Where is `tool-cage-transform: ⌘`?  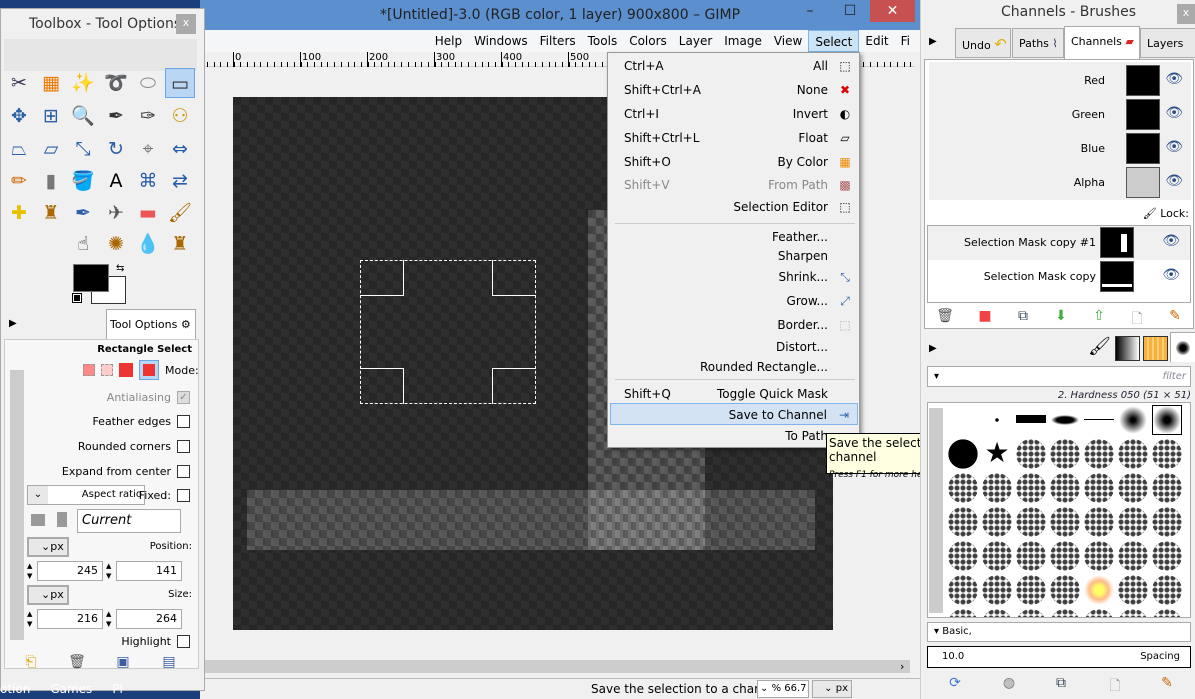 tool-cage-transform: ⌘ is located at coordinates (148, 181).